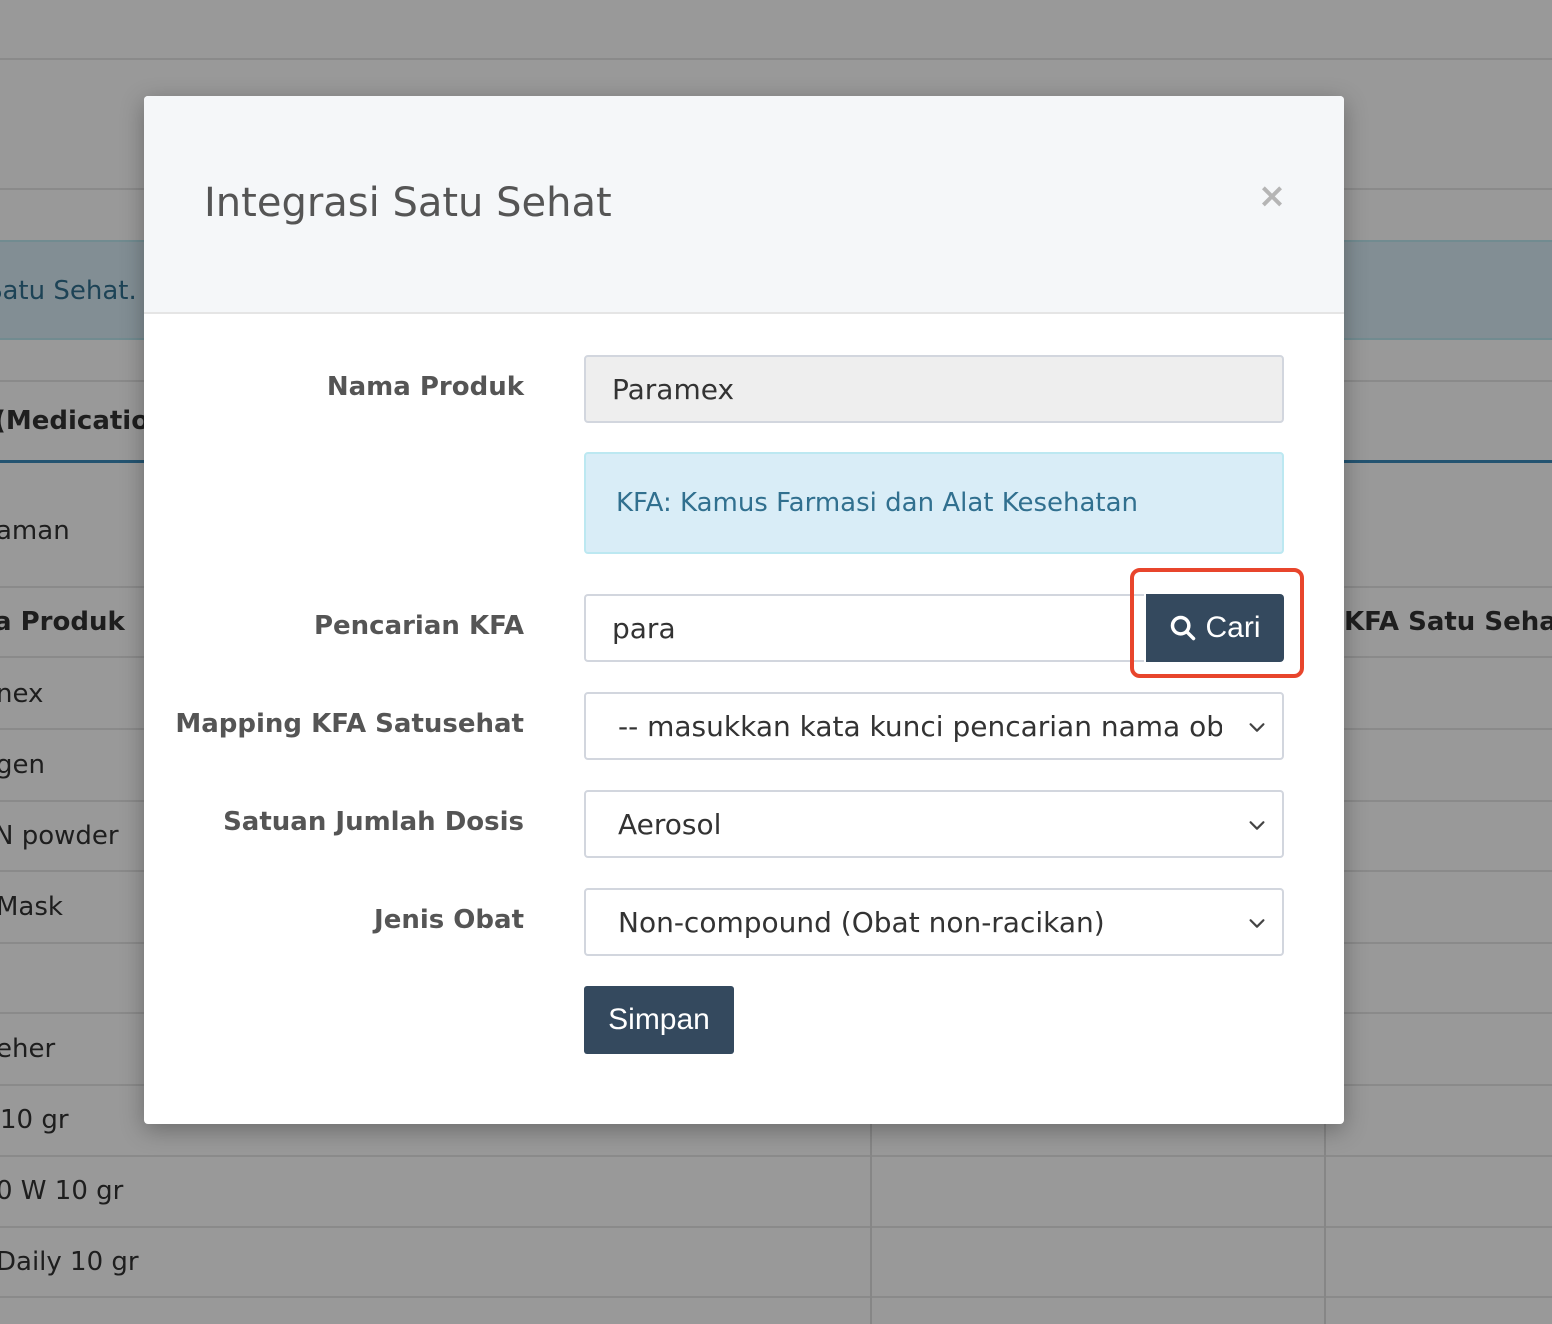 The height and width of the screenshot is (1324, 1552). What do you see at coordinates (644, 628) in the screenshot?
I see `pencarian-kfa-value: para` at bounding box center [644, 628].